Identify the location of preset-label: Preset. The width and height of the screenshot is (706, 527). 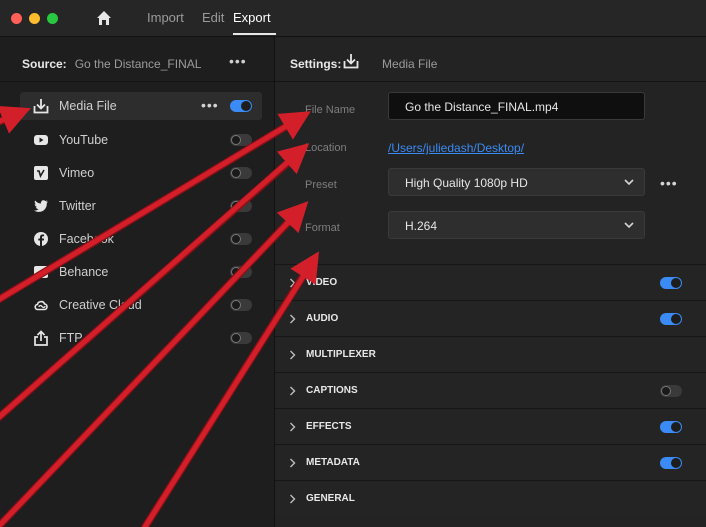
(321, 185).